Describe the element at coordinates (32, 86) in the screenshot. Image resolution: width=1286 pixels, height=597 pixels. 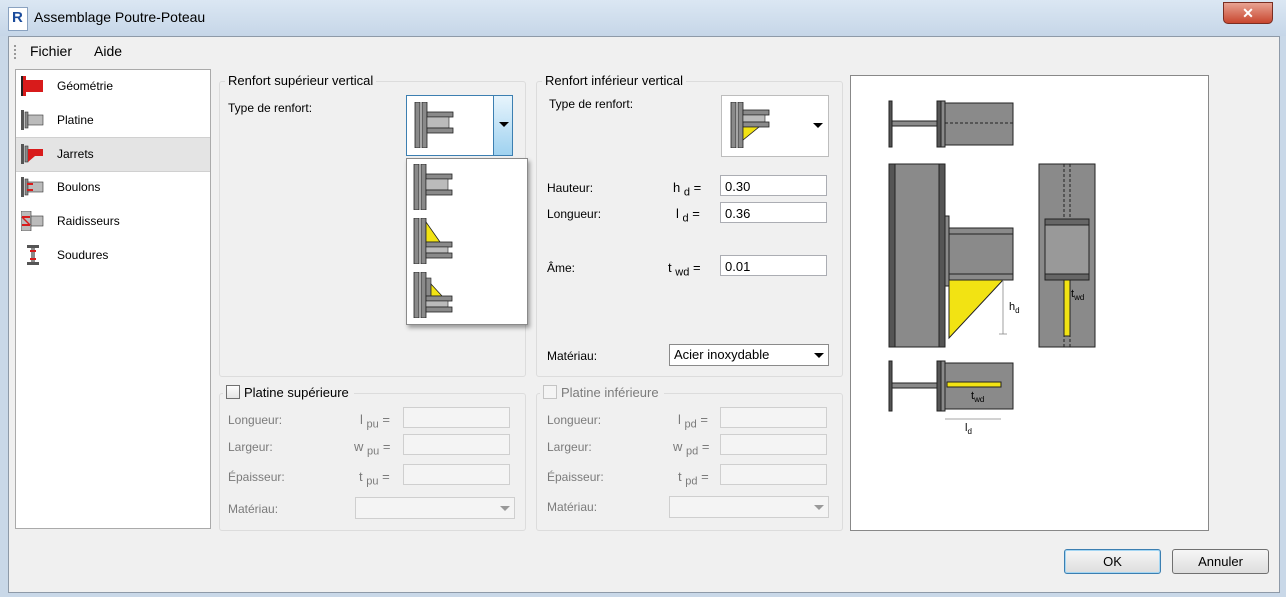
I see `geometry-icon` at that location.